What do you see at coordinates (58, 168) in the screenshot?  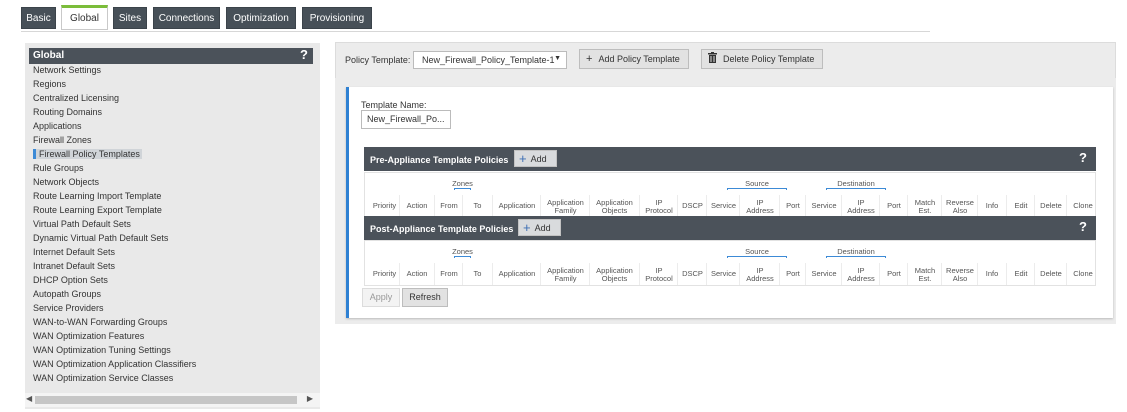 I see `sidebar-item: Rule Groups` at bounding box center [58, 168].